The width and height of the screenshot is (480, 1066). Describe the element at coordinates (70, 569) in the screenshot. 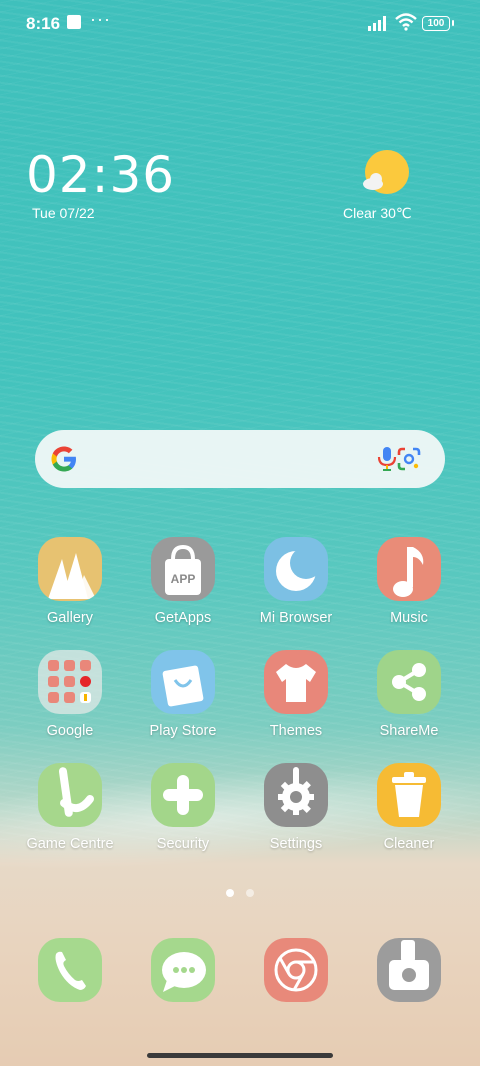

I see `gallery-icon` at that location.